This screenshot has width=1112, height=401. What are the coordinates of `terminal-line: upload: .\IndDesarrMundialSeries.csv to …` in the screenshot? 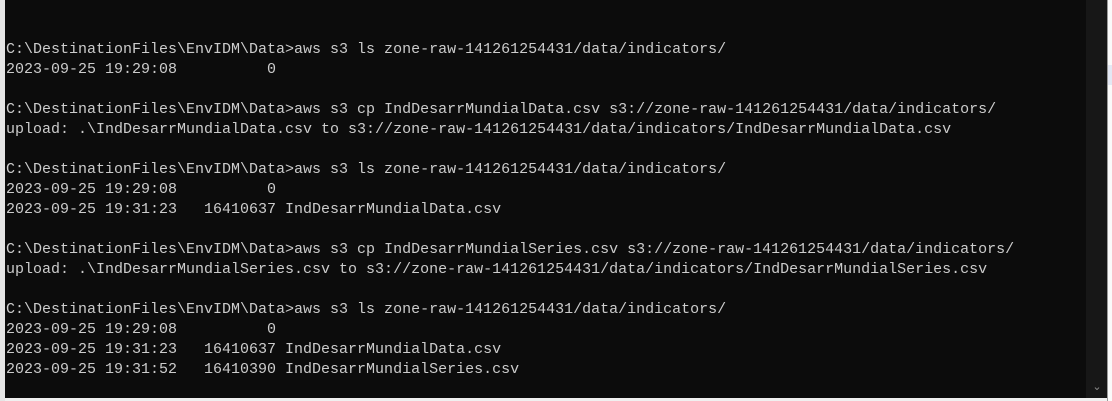 It's located at (497, 269).